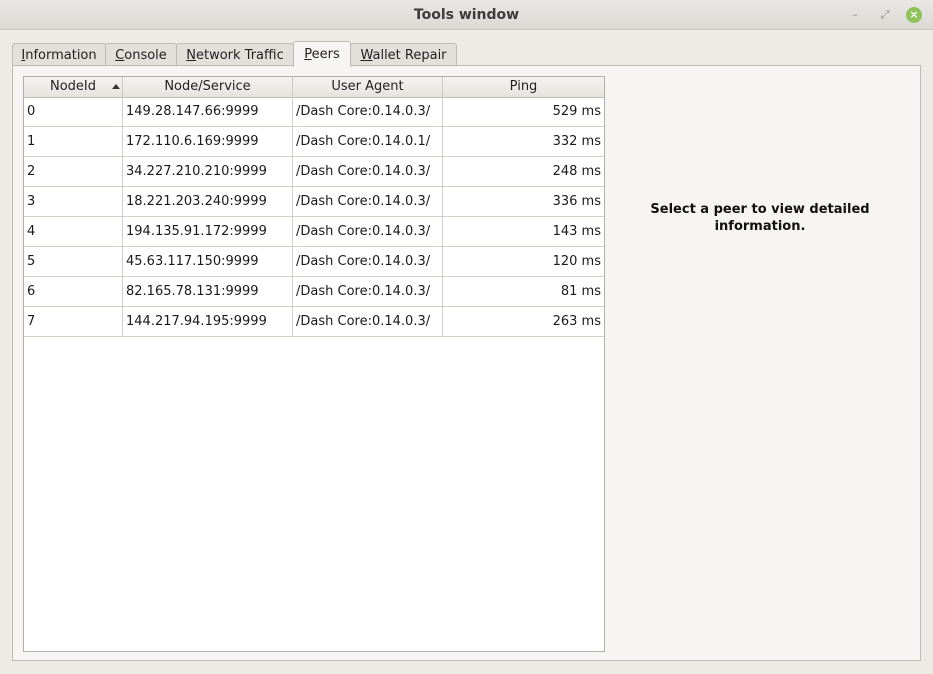  Describe the element at coordinates (576, 141) in the screenshot. I see `cell-ping: 332 ms` at that location.